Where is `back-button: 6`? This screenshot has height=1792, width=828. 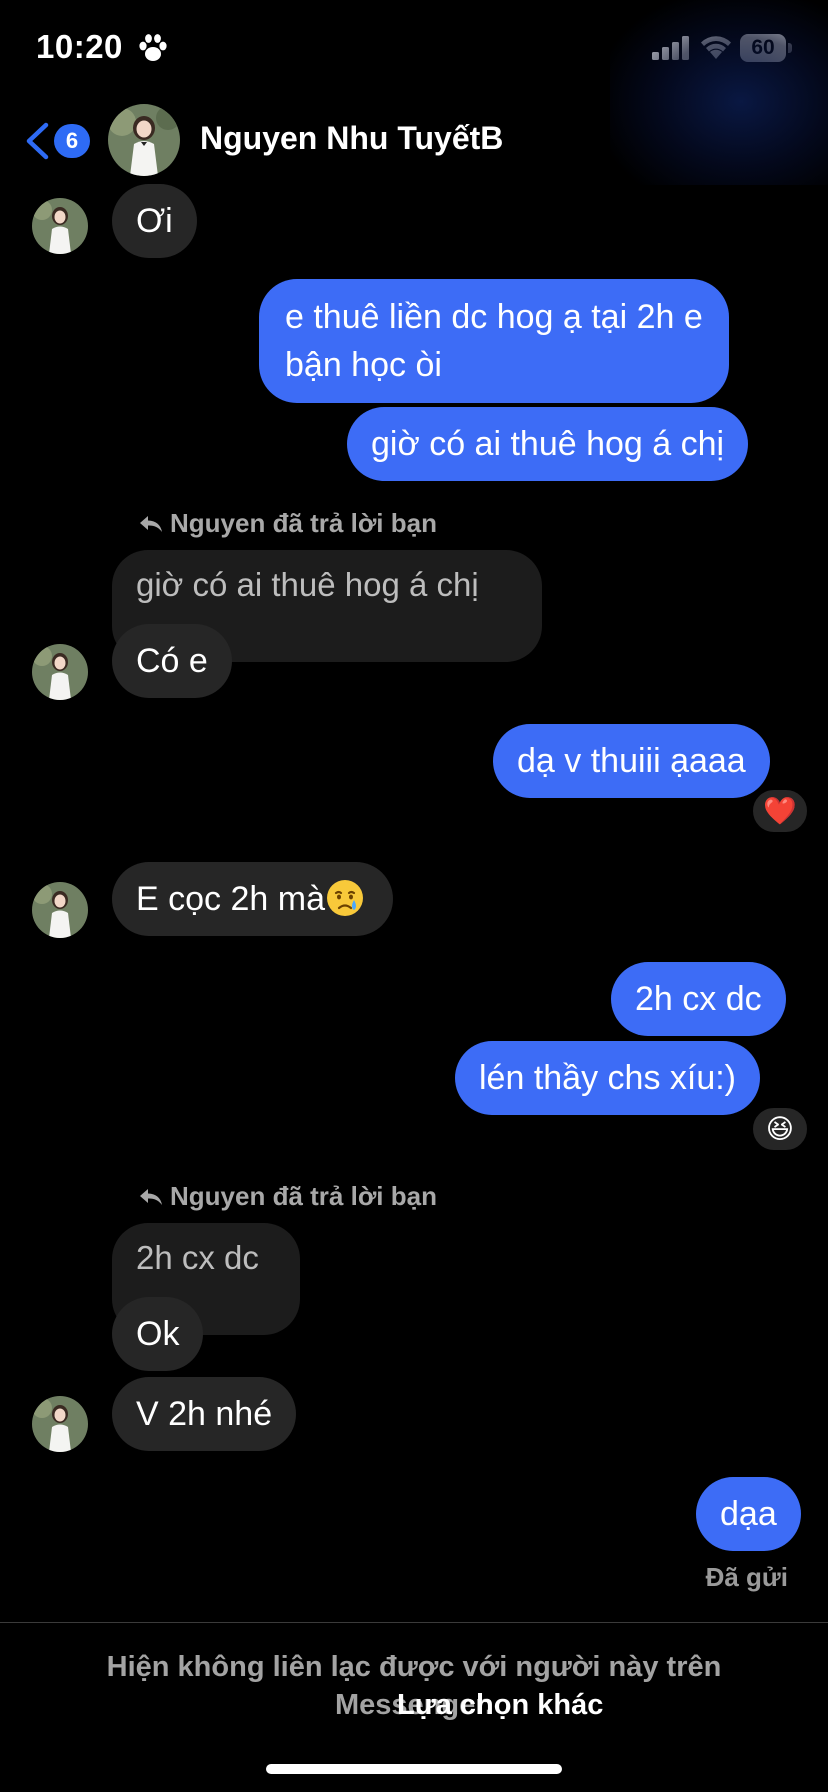 back-button: 6 is located at coordinates (59, 141).